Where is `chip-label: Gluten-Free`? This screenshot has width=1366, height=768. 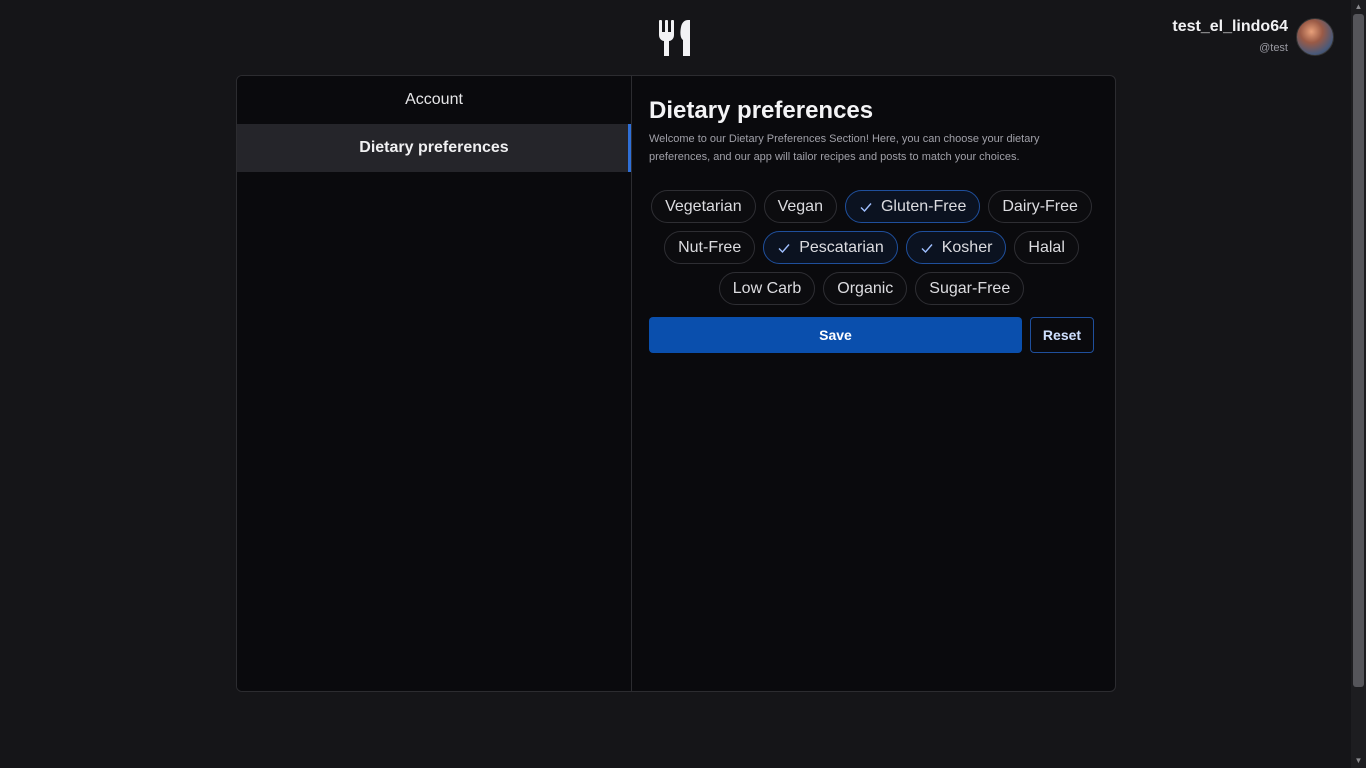
chip-label: Gluten-Free is located at coordinates (923, 206).